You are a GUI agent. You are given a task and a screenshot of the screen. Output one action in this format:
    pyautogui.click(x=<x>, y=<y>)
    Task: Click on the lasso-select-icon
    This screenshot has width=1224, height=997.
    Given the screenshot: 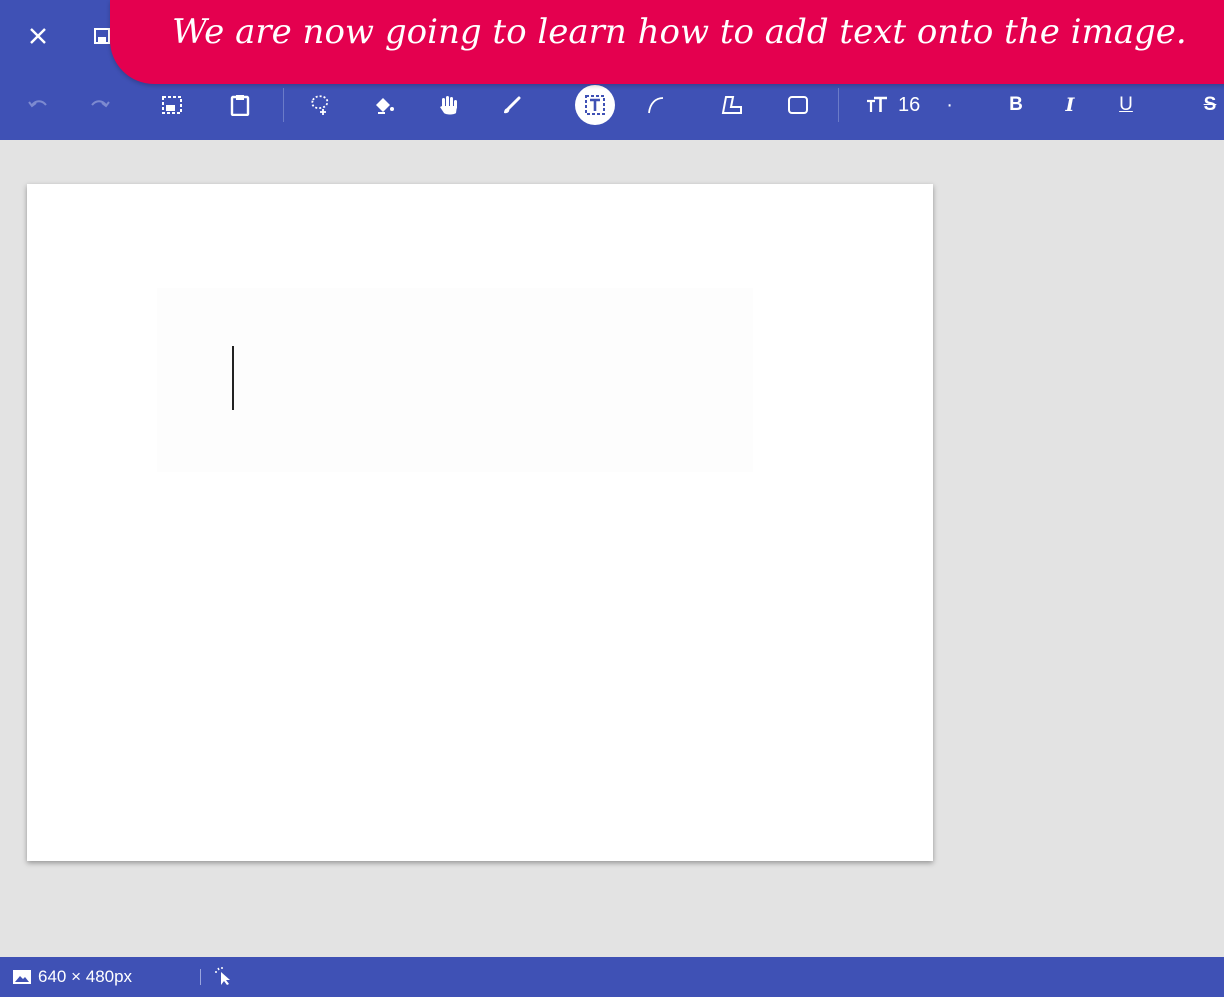 What is the action you would take?
    pyautogui.click(x=320, y=105)
    